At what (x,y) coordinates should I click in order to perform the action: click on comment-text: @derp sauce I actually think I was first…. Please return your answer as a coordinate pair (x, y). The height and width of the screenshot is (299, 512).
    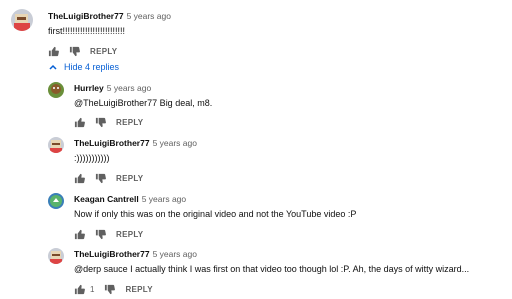
    Looking at the image, I should click on (272, 269).